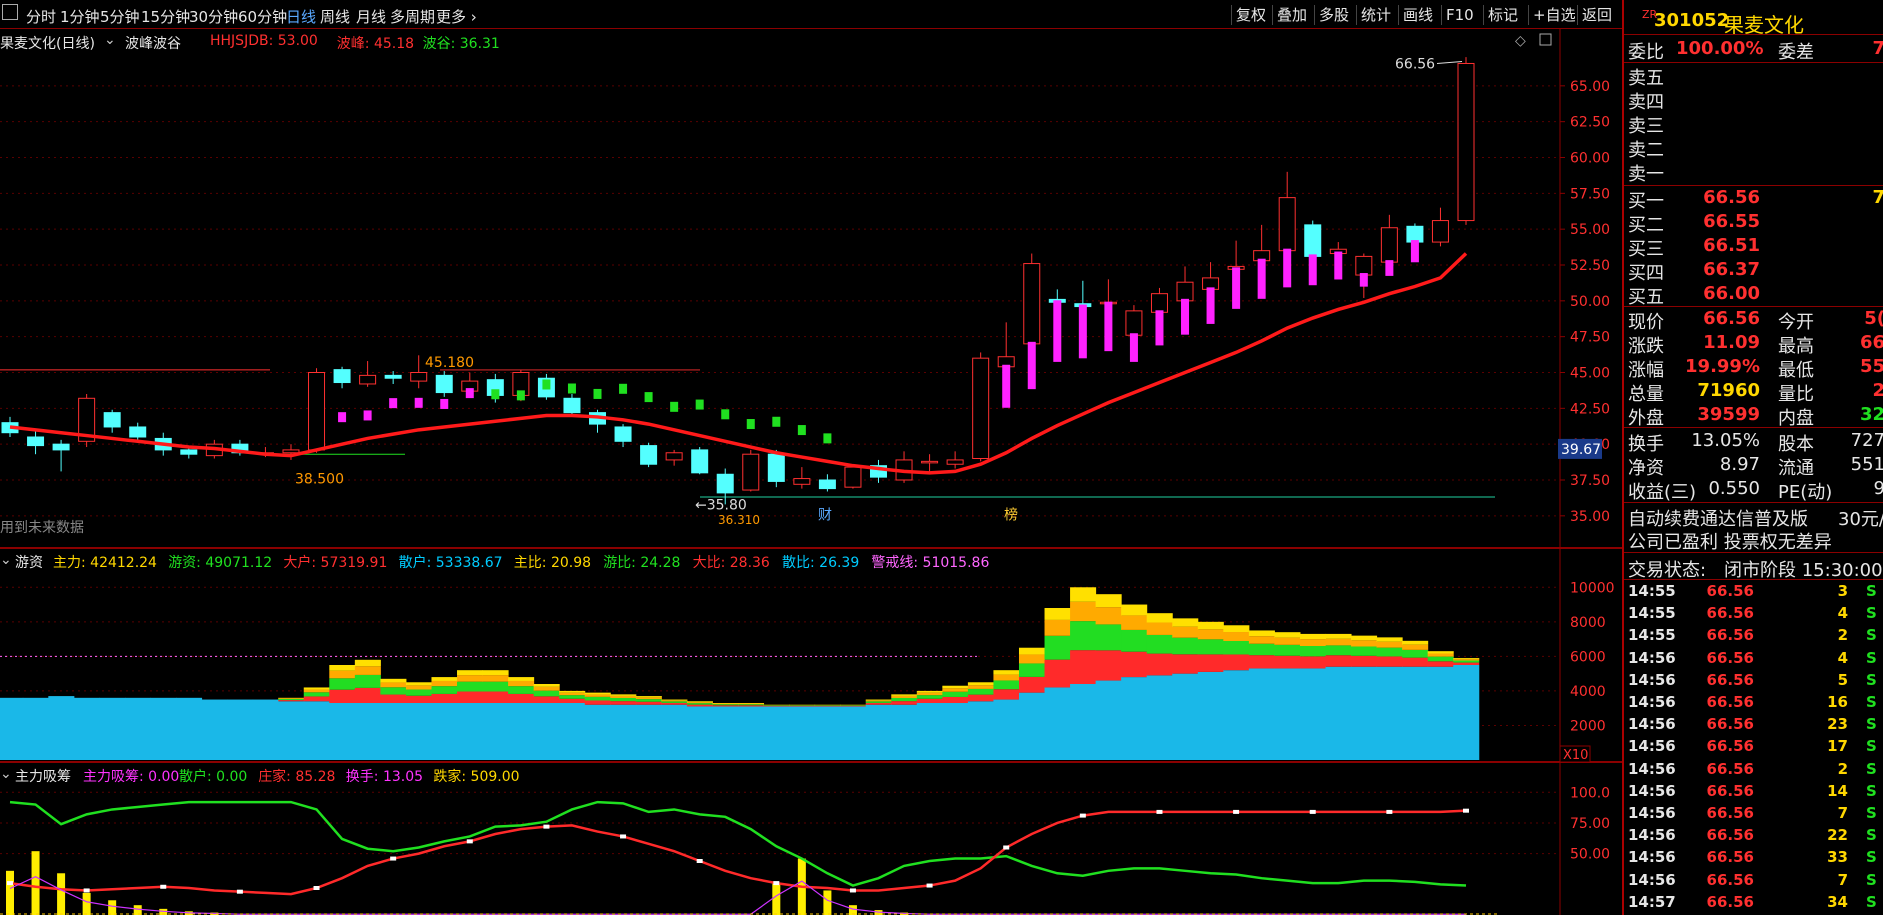 Image resolution: width=1883 pixels, height=915 pixels. What do you see at coordinates (43, 776) in the screenshot?
I see `pane3-name: 主力吸筹` at bounding box center [43, 776].